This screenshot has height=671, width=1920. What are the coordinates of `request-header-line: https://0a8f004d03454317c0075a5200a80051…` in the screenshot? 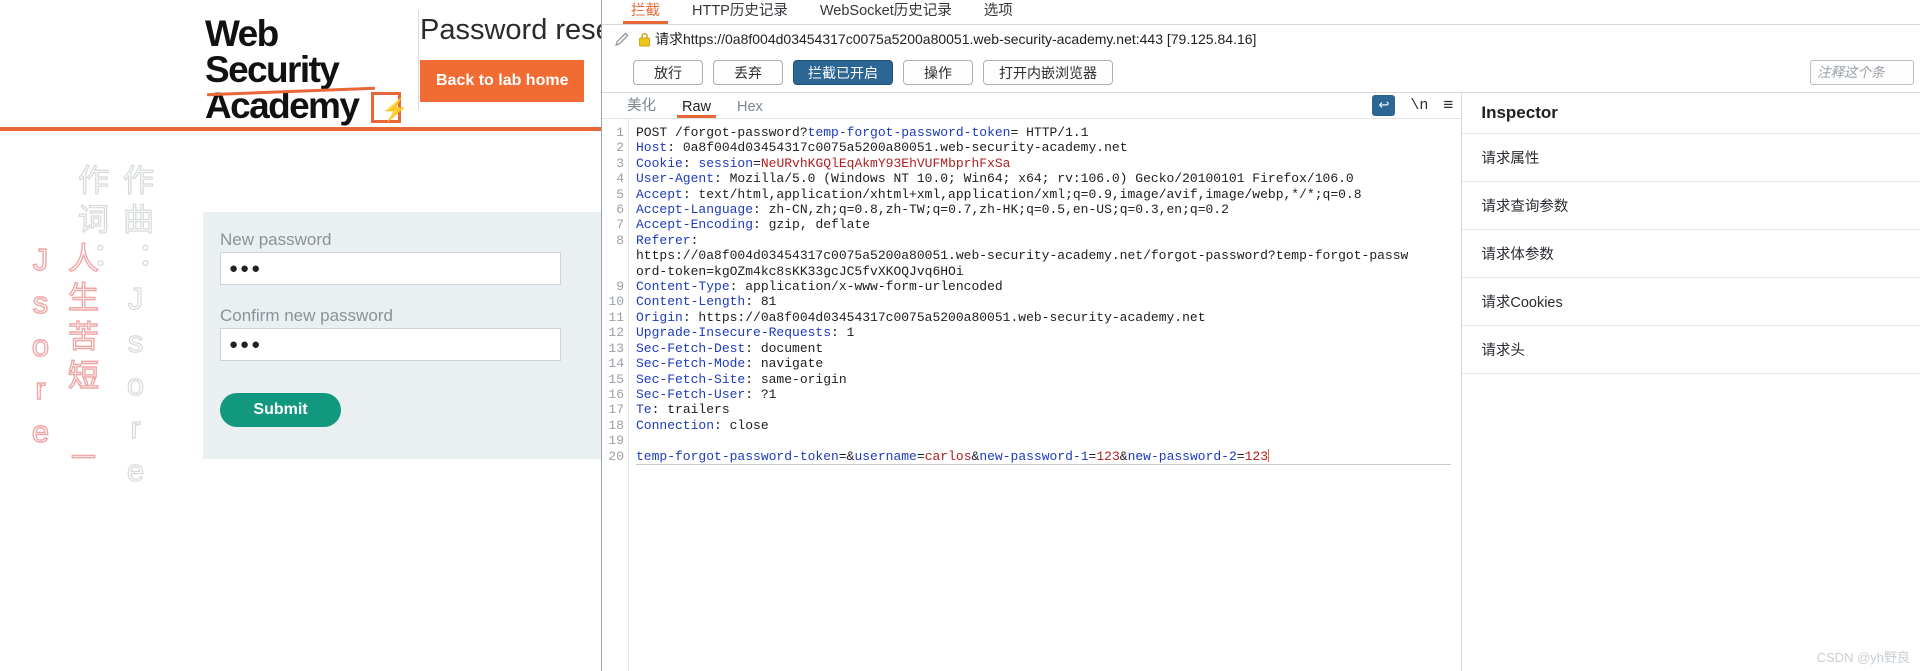 It's located at (1022, 256).